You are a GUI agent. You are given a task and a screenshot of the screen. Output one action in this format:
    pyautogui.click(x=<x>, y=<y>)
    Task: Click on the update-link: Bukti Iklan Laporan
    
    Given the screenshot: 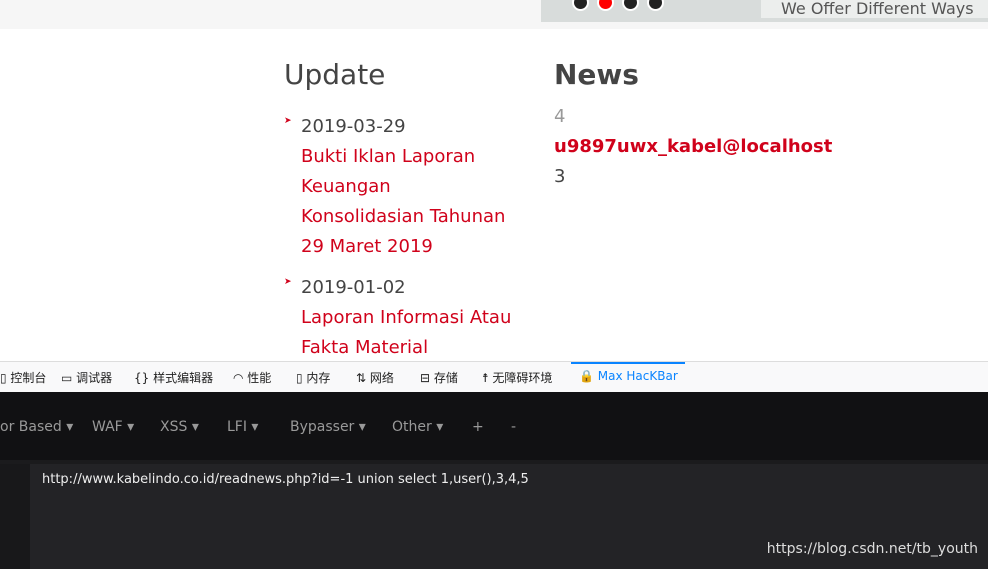 What is the action you would take?
    pyautogui.click(x=388, y=156)
    